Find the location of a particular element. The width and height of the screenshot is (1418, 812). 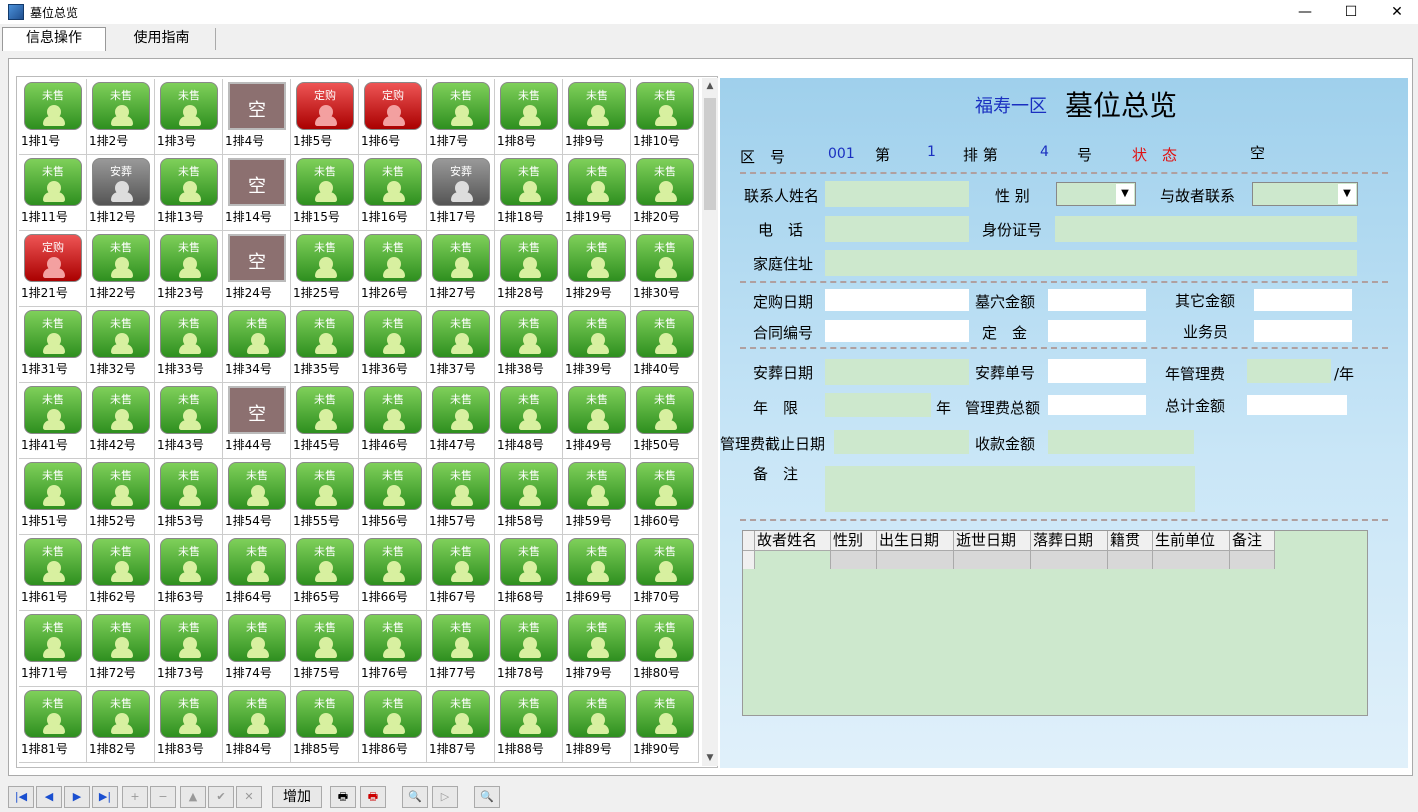

tomb-cell: 未售 1排56号 is located at coordinates (393, 497).